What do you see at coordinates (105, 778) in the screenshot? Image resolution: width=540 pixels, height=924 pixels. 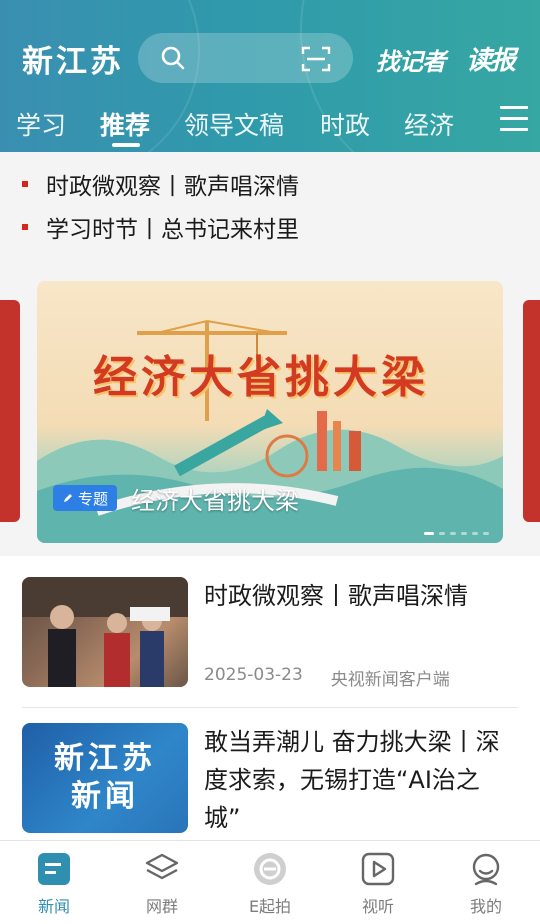 I see `news-thumbnail: 新江苏 新闻` at bounding box center [105, 778].